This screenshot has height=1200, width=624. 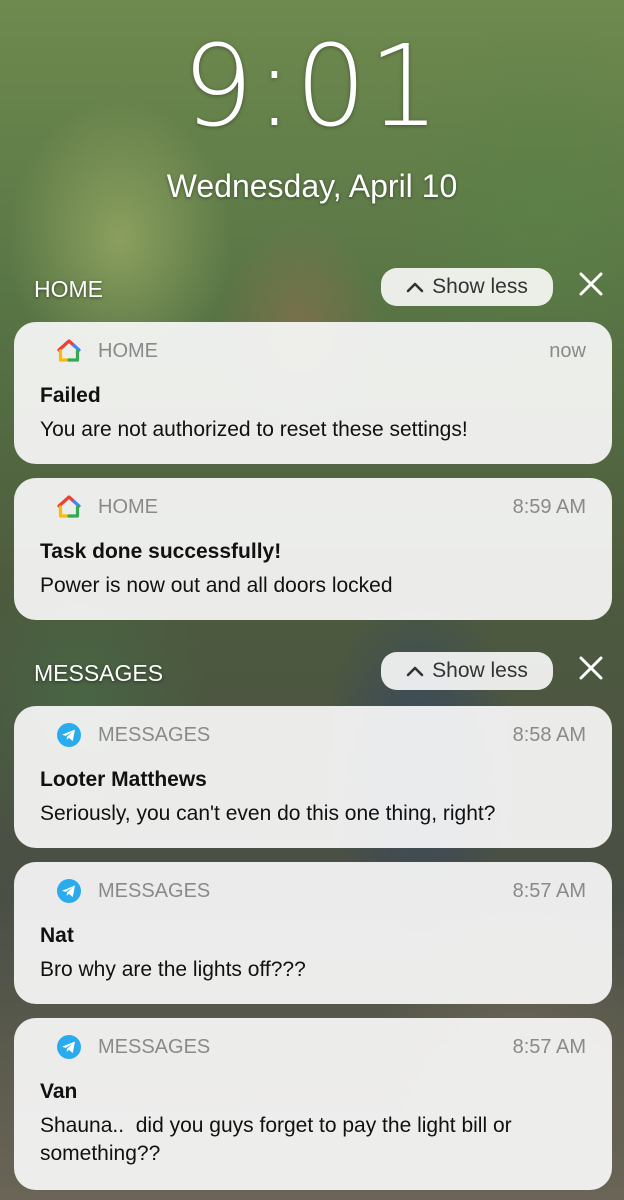 I want to click on notification-title: Nat, so click(x=57, y=935).